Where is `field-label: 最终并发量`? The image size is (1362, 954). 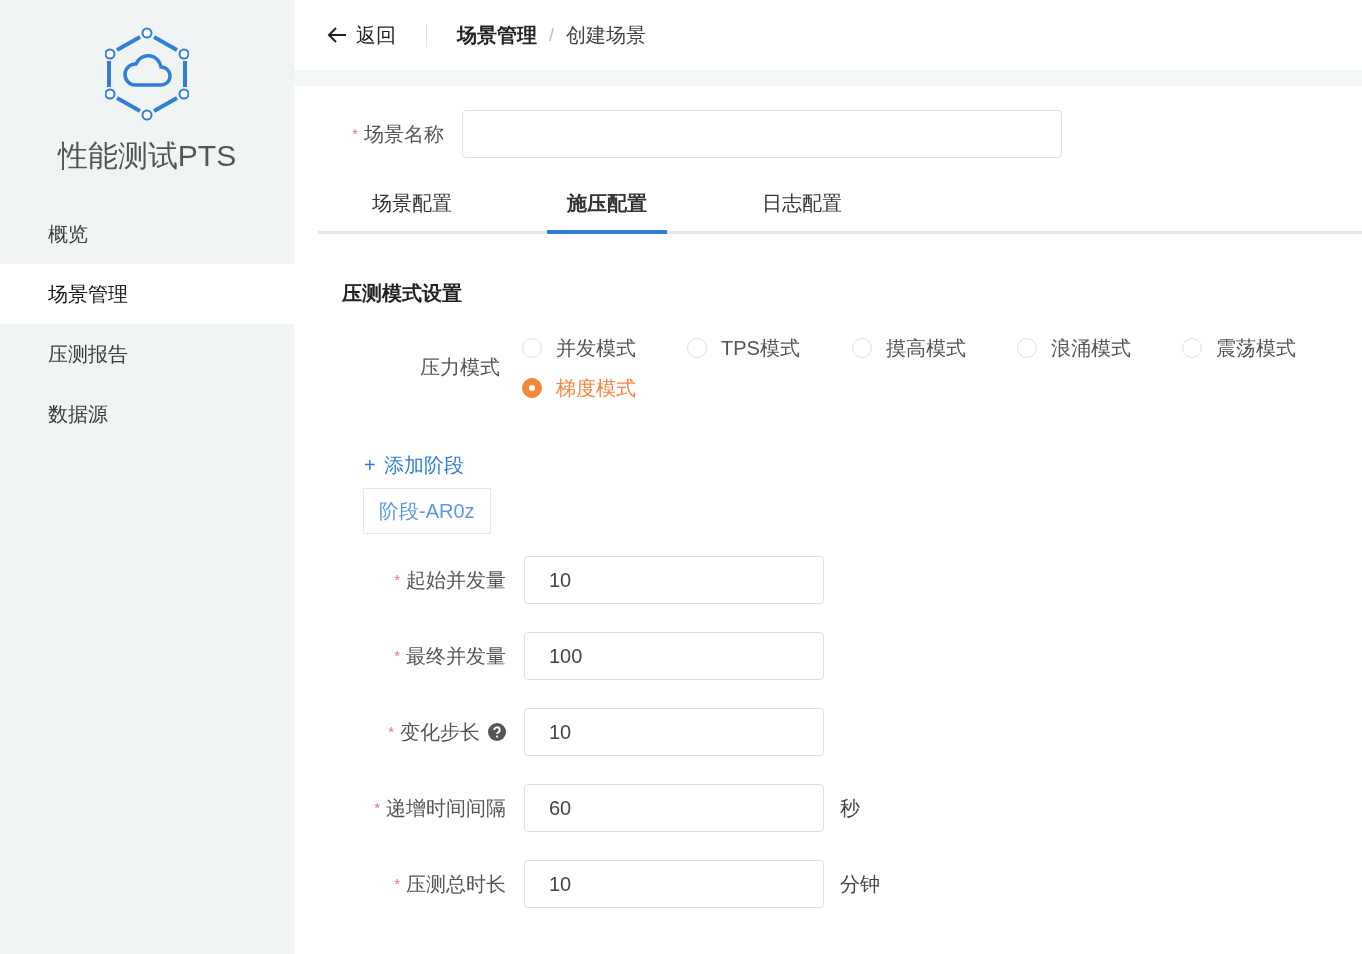
field-label: 最终并发量 is located at coordinates (456, 656).